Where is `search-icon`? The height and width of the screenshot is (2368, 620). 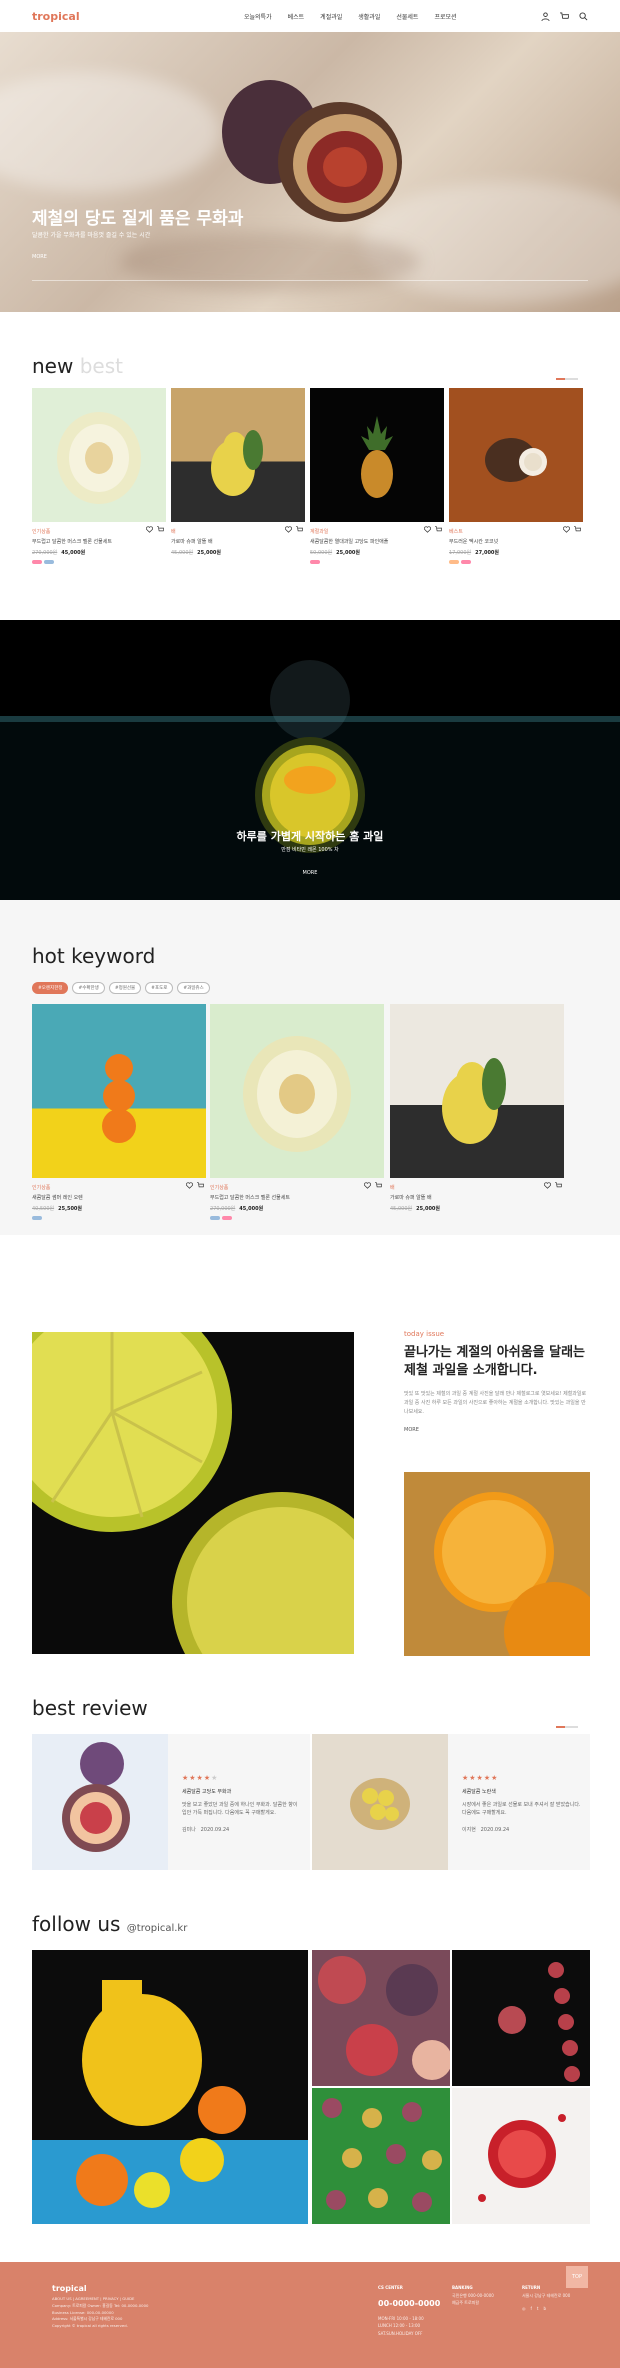 search-icon is located at coordinates (583, 16).